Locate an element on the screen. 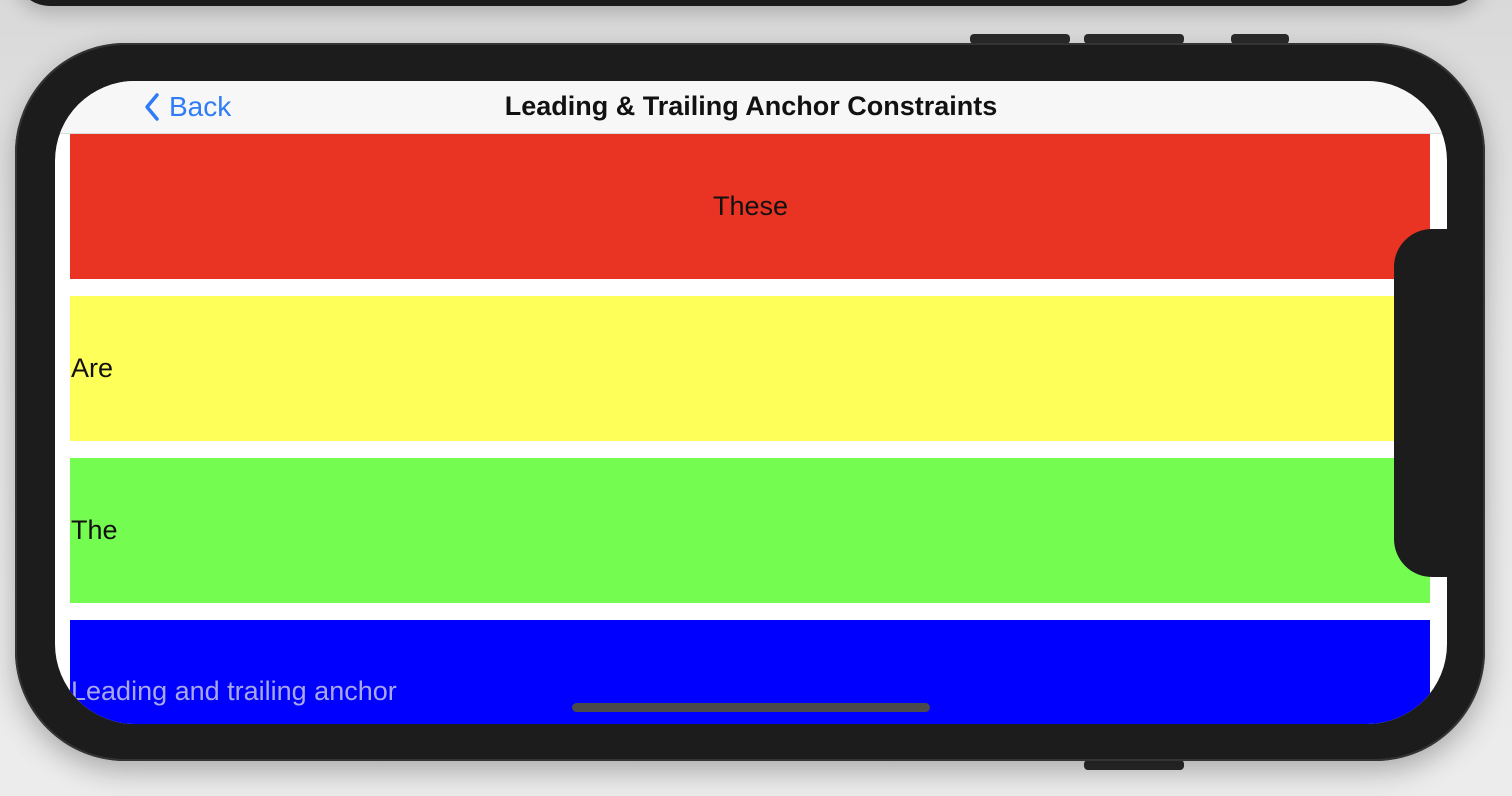 The width and height of the screenshot is (1512, 796). simulator-device-above is located at coordinates (749, 3).